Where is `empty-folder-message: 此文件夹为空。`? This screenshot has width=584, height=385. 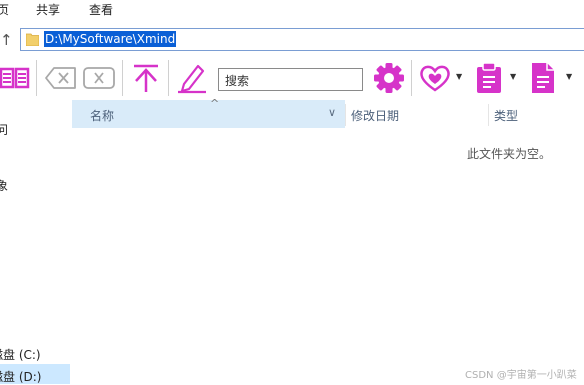 empty-folder-message: 此文件夹为空。 is located at coordinates (509, 154).